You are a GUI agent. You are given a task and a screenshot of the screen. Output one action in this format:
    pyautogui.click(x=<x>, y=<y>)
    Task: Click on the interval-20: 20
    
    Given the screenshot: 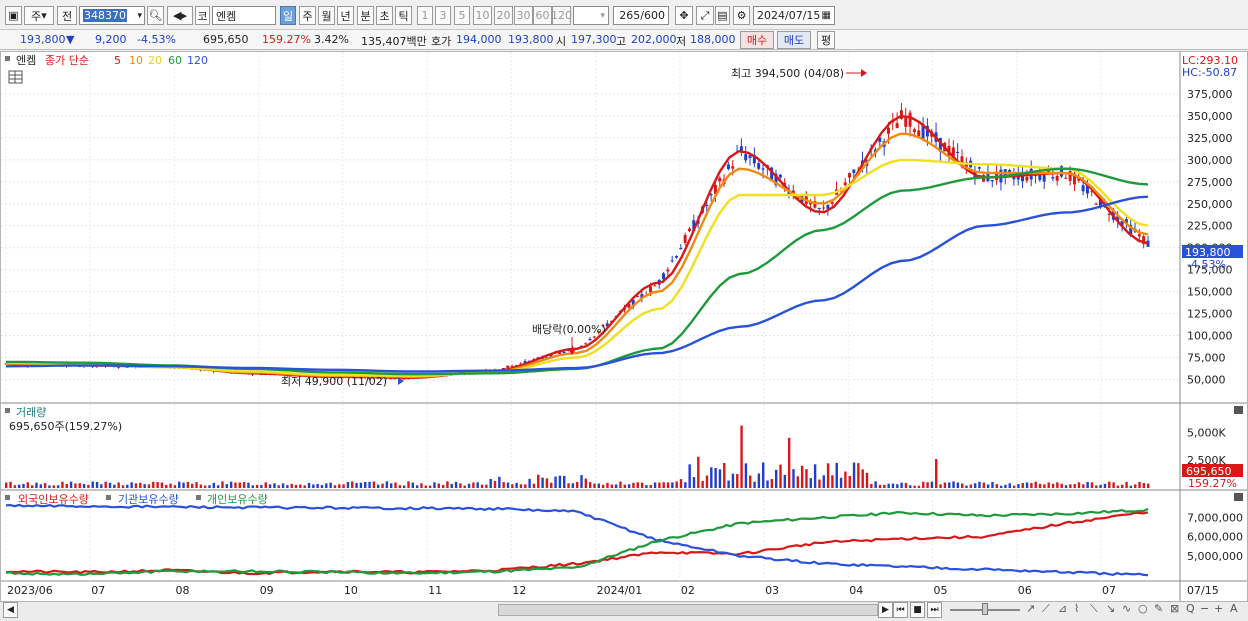 What is the action you would take?
    pyautogui.click(x=503, y=15)
    